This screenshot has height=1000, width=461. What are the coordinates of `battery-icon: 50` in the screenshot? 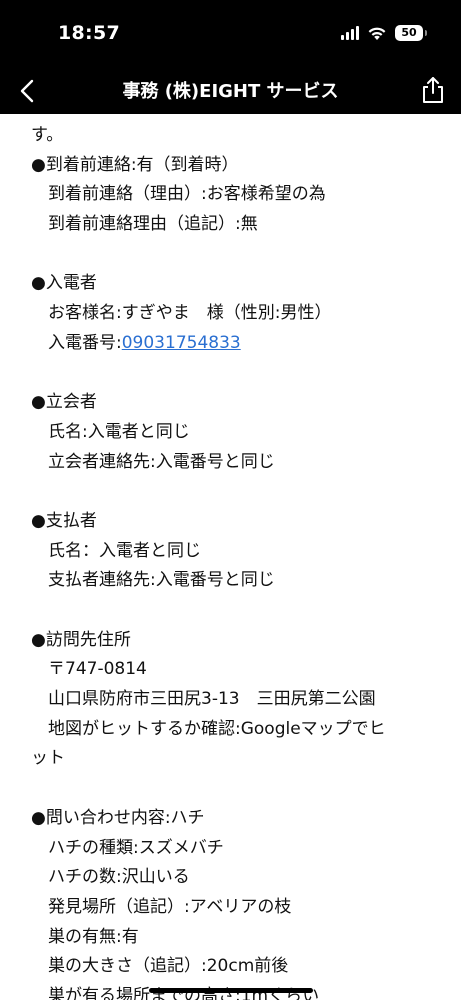 It's located at (411, 33).